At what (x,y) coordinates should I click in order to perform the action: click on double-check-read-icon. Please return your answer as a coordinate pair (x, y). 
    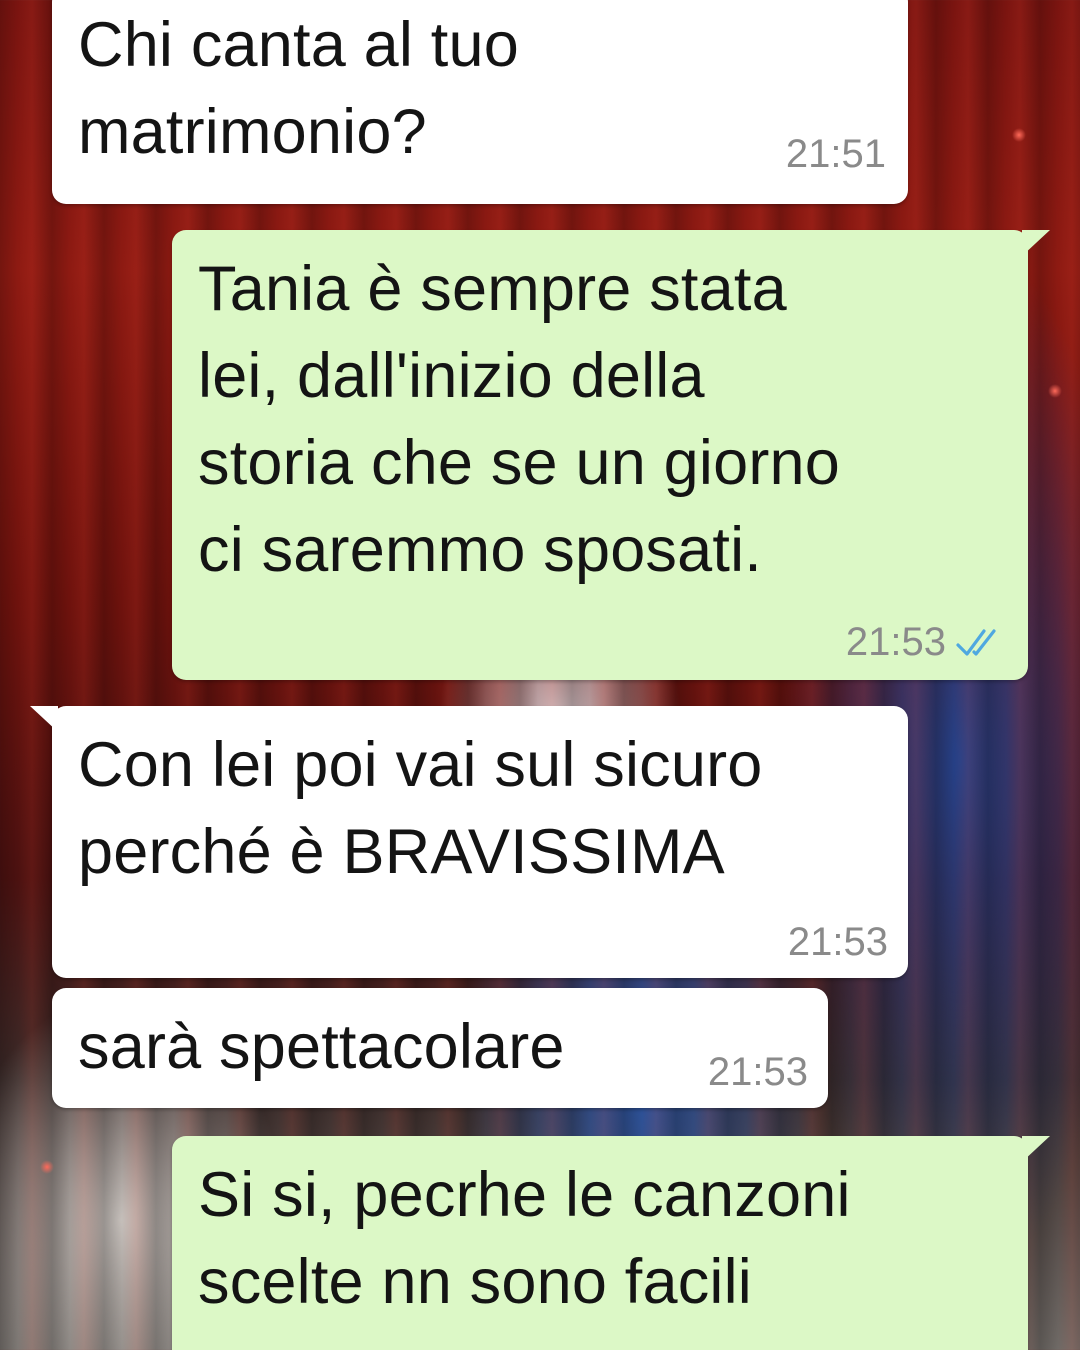
    Looking at the image, I should click on (976, 642).